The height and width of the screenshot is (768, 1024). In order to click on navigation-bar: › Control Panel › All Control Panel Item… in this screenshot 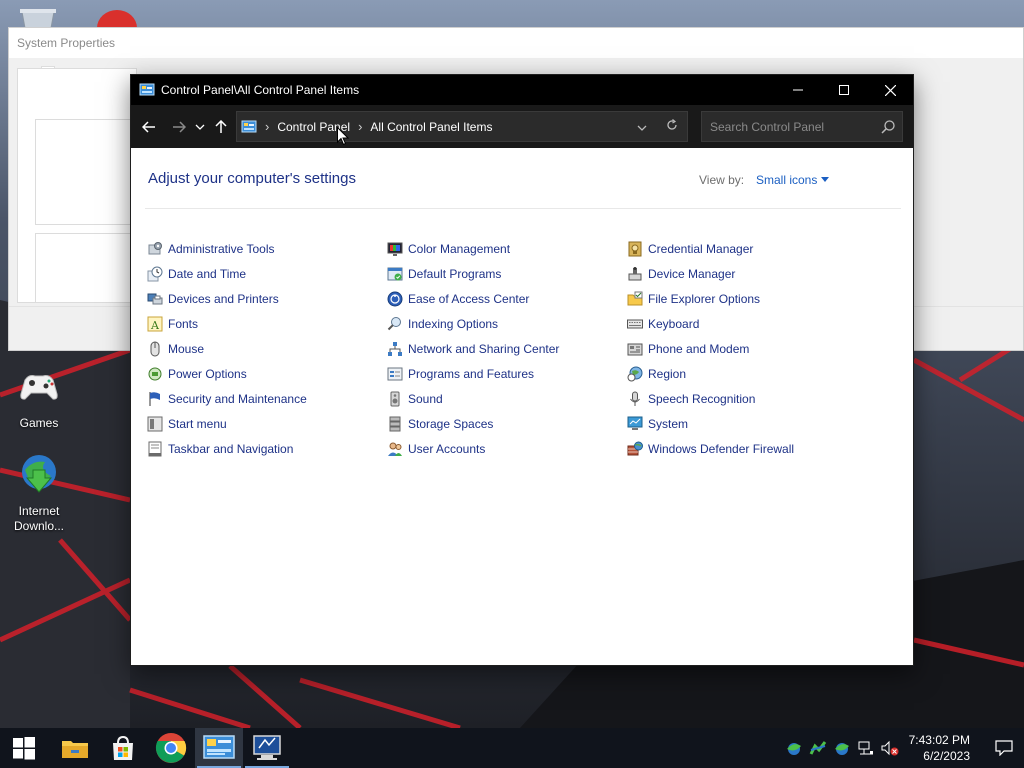, I will do `click(522, 126)`.